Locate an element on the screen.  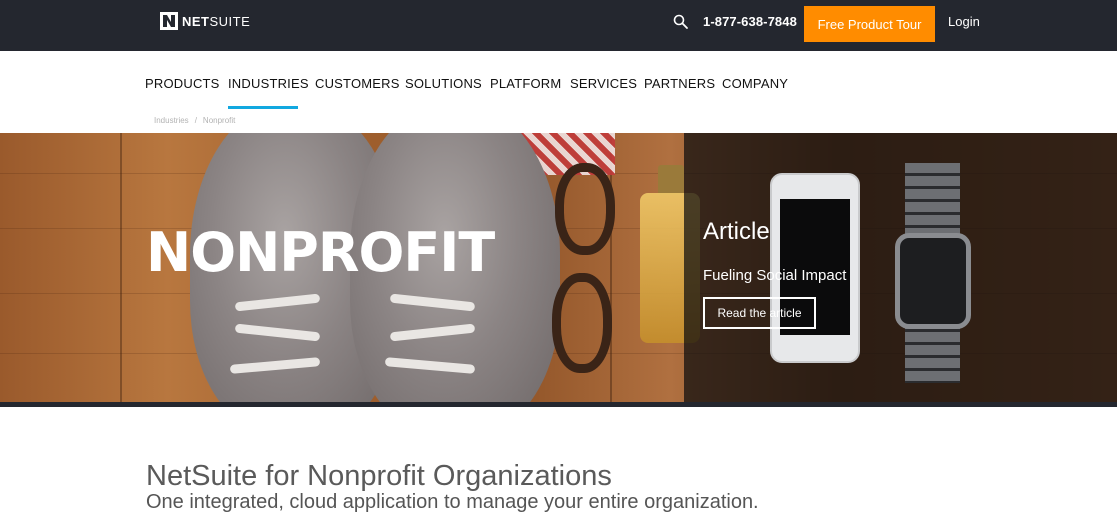
netsuite-logo: NETSUITE is located at coordinates (205, 21).